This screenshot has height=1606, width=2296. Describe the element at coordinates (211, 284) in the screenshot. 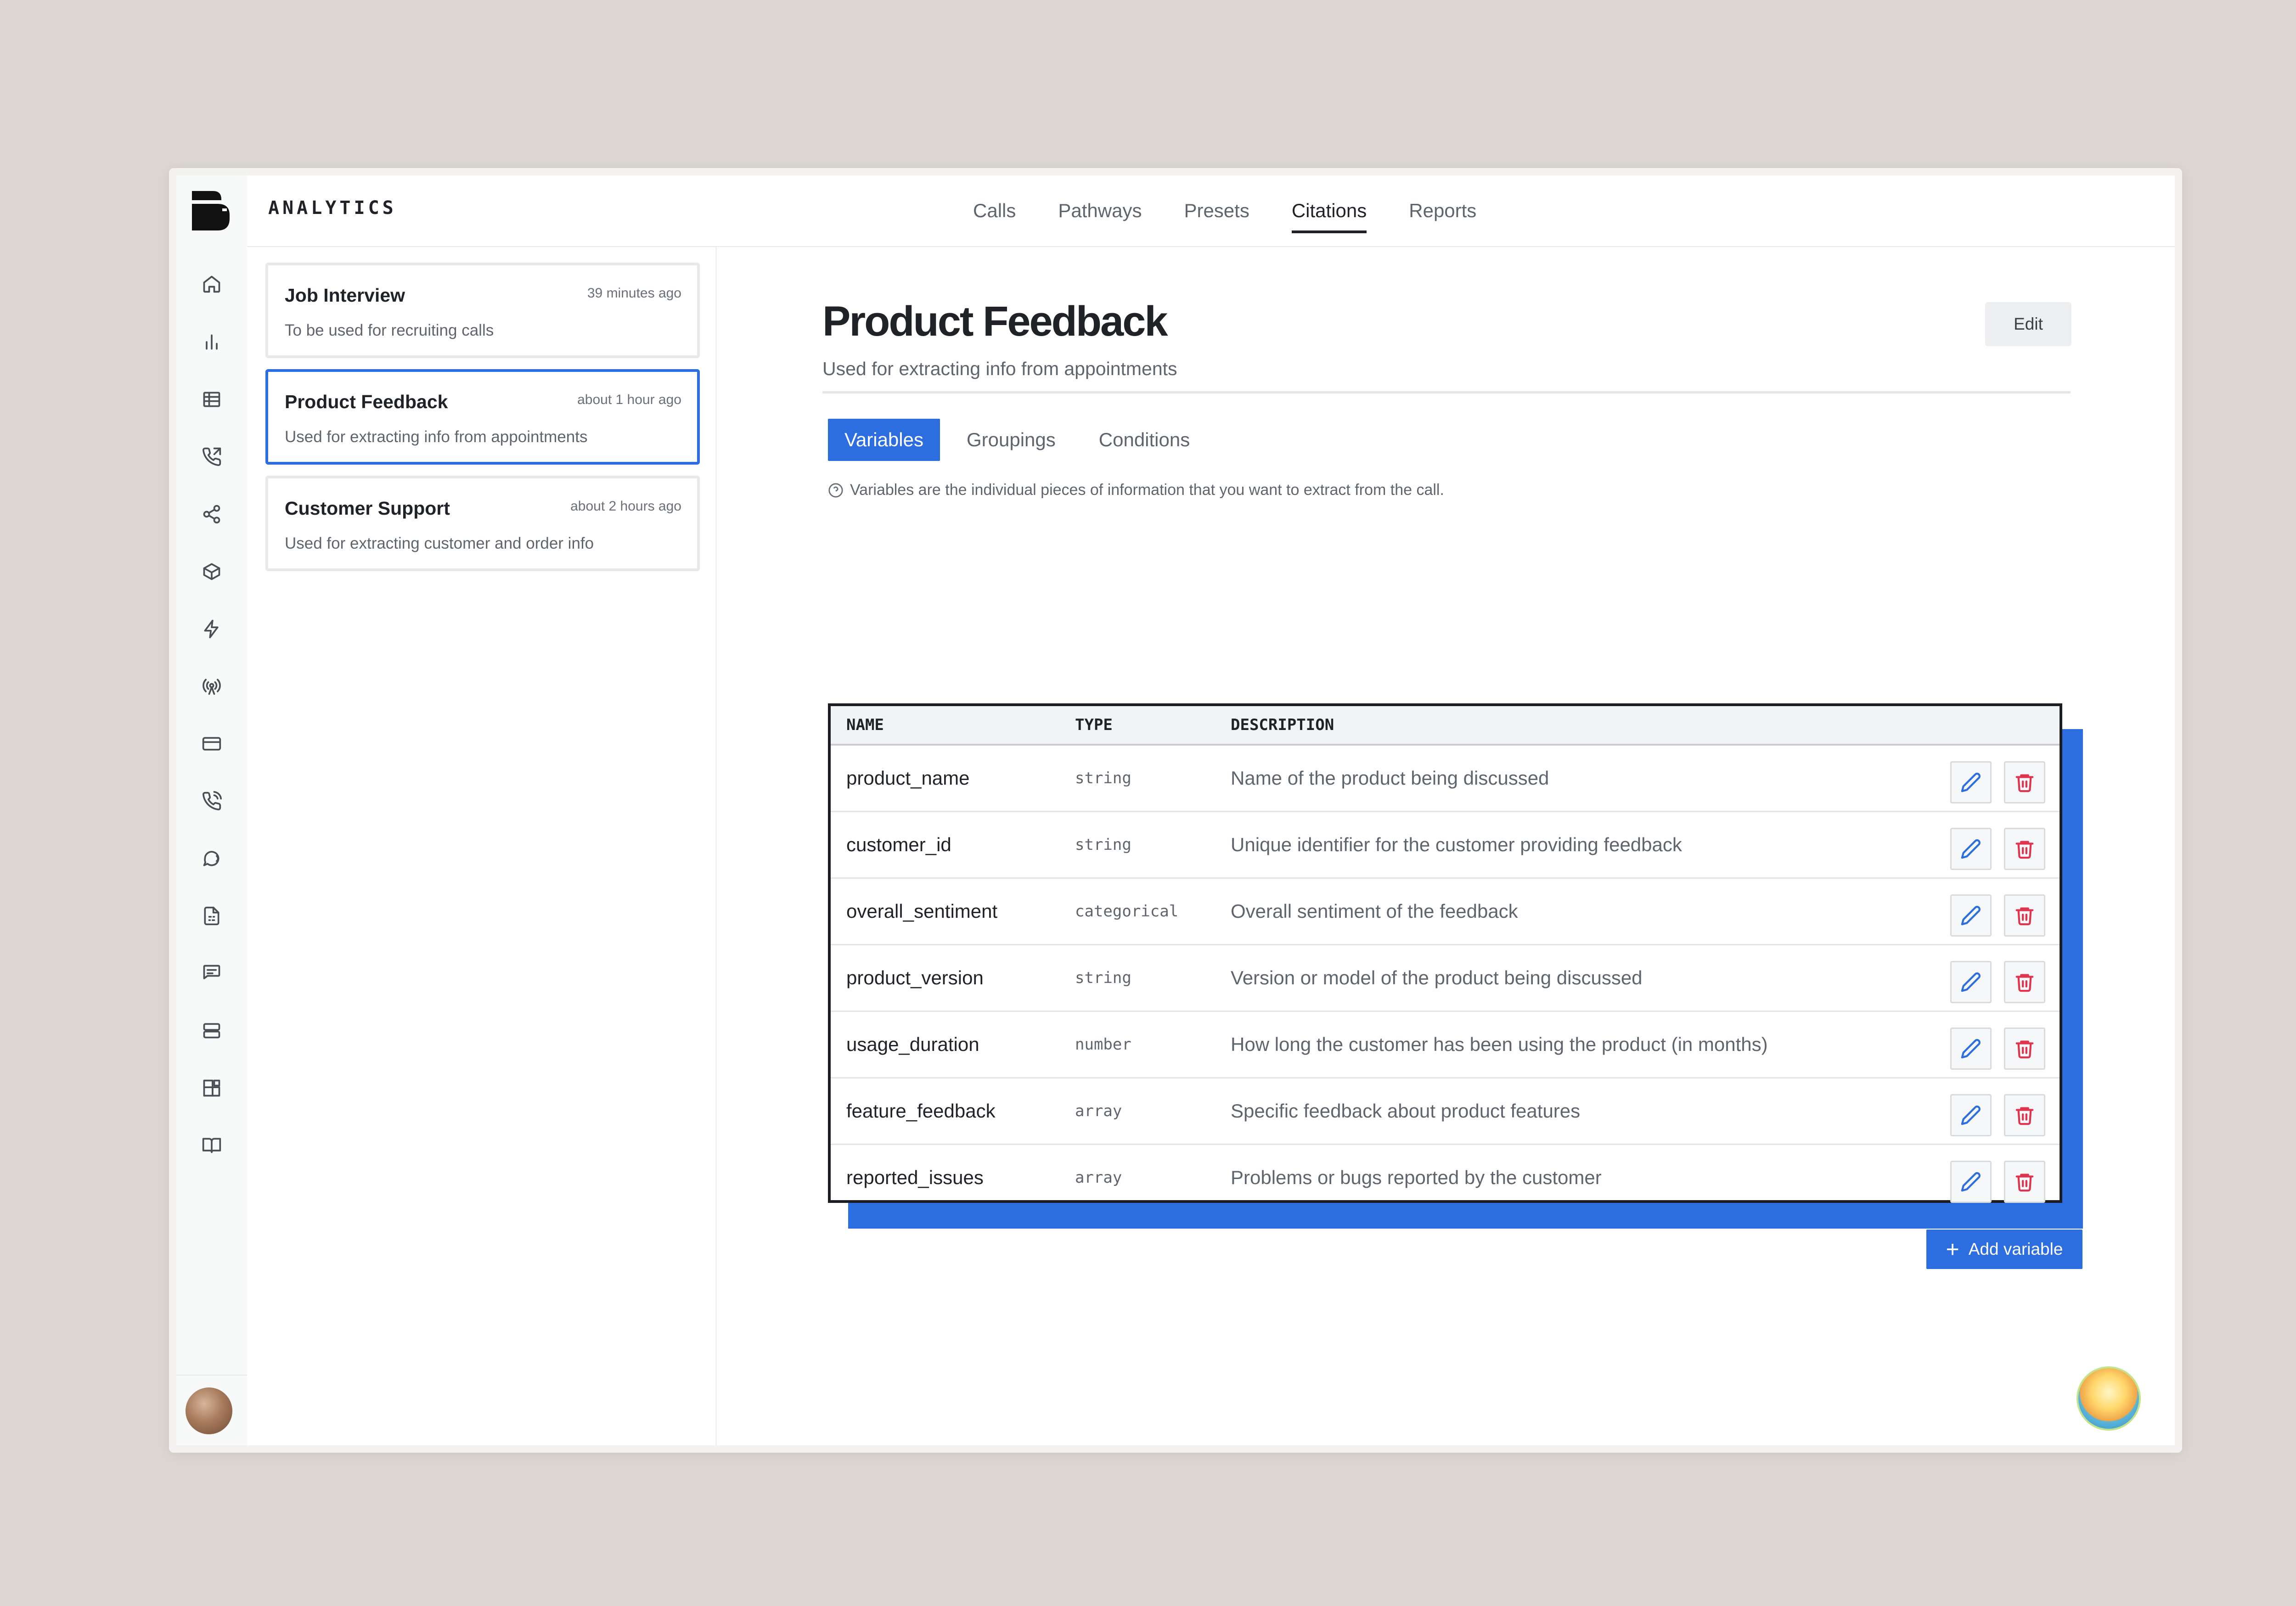

I see `home-icon` at that location.